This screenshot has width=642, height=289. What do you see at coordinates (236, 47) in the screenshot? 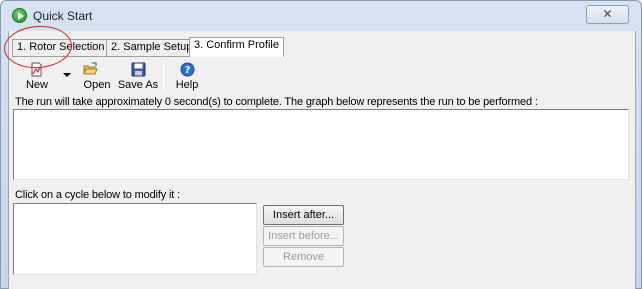
I see `tab-confirm-profile: 3. Confirm Profile` at bounding box center [236, 47].